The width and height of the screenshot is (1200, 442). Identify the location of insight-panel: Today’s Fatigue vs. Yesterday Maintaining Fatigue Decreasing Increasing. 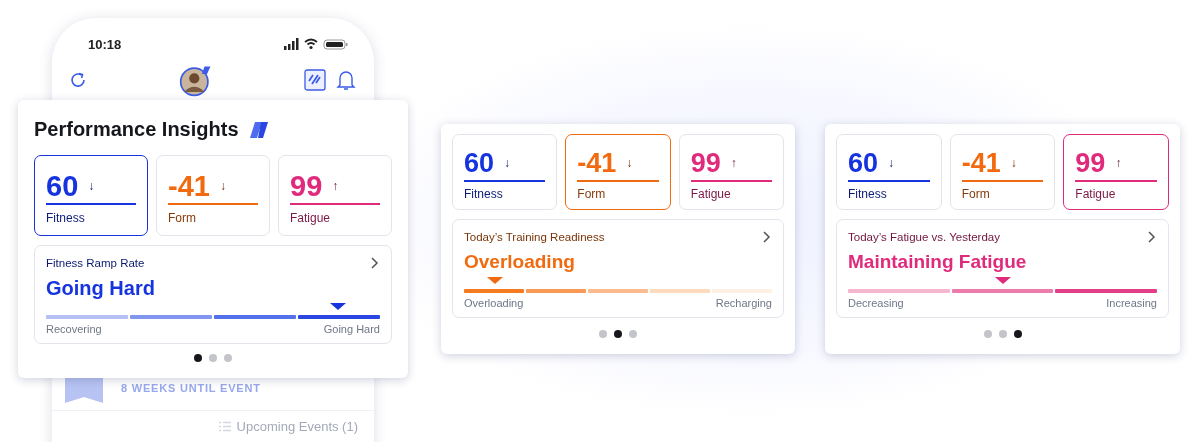
(1002, 268).